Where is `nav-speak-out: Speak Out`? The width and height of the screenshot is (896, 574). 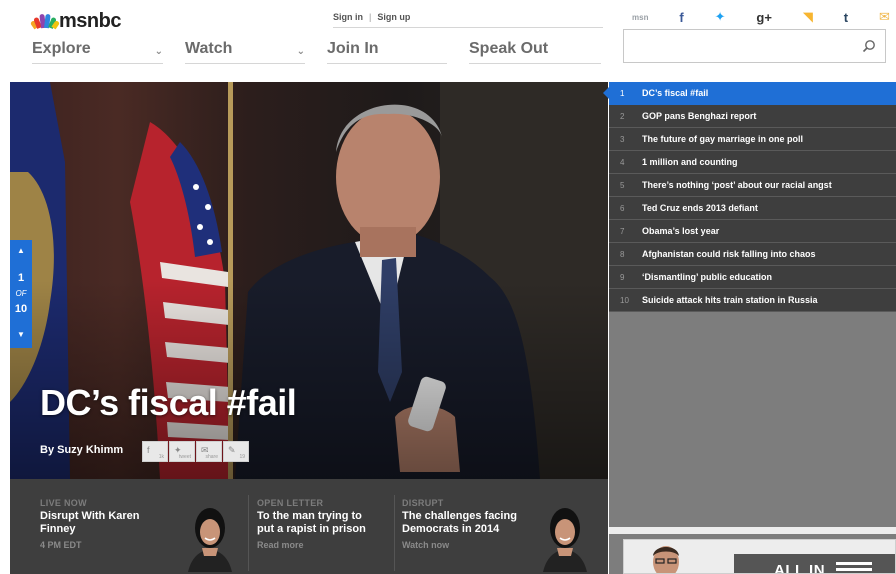 nav-speak-out: Speak Out is located at coordinates (535, 52).